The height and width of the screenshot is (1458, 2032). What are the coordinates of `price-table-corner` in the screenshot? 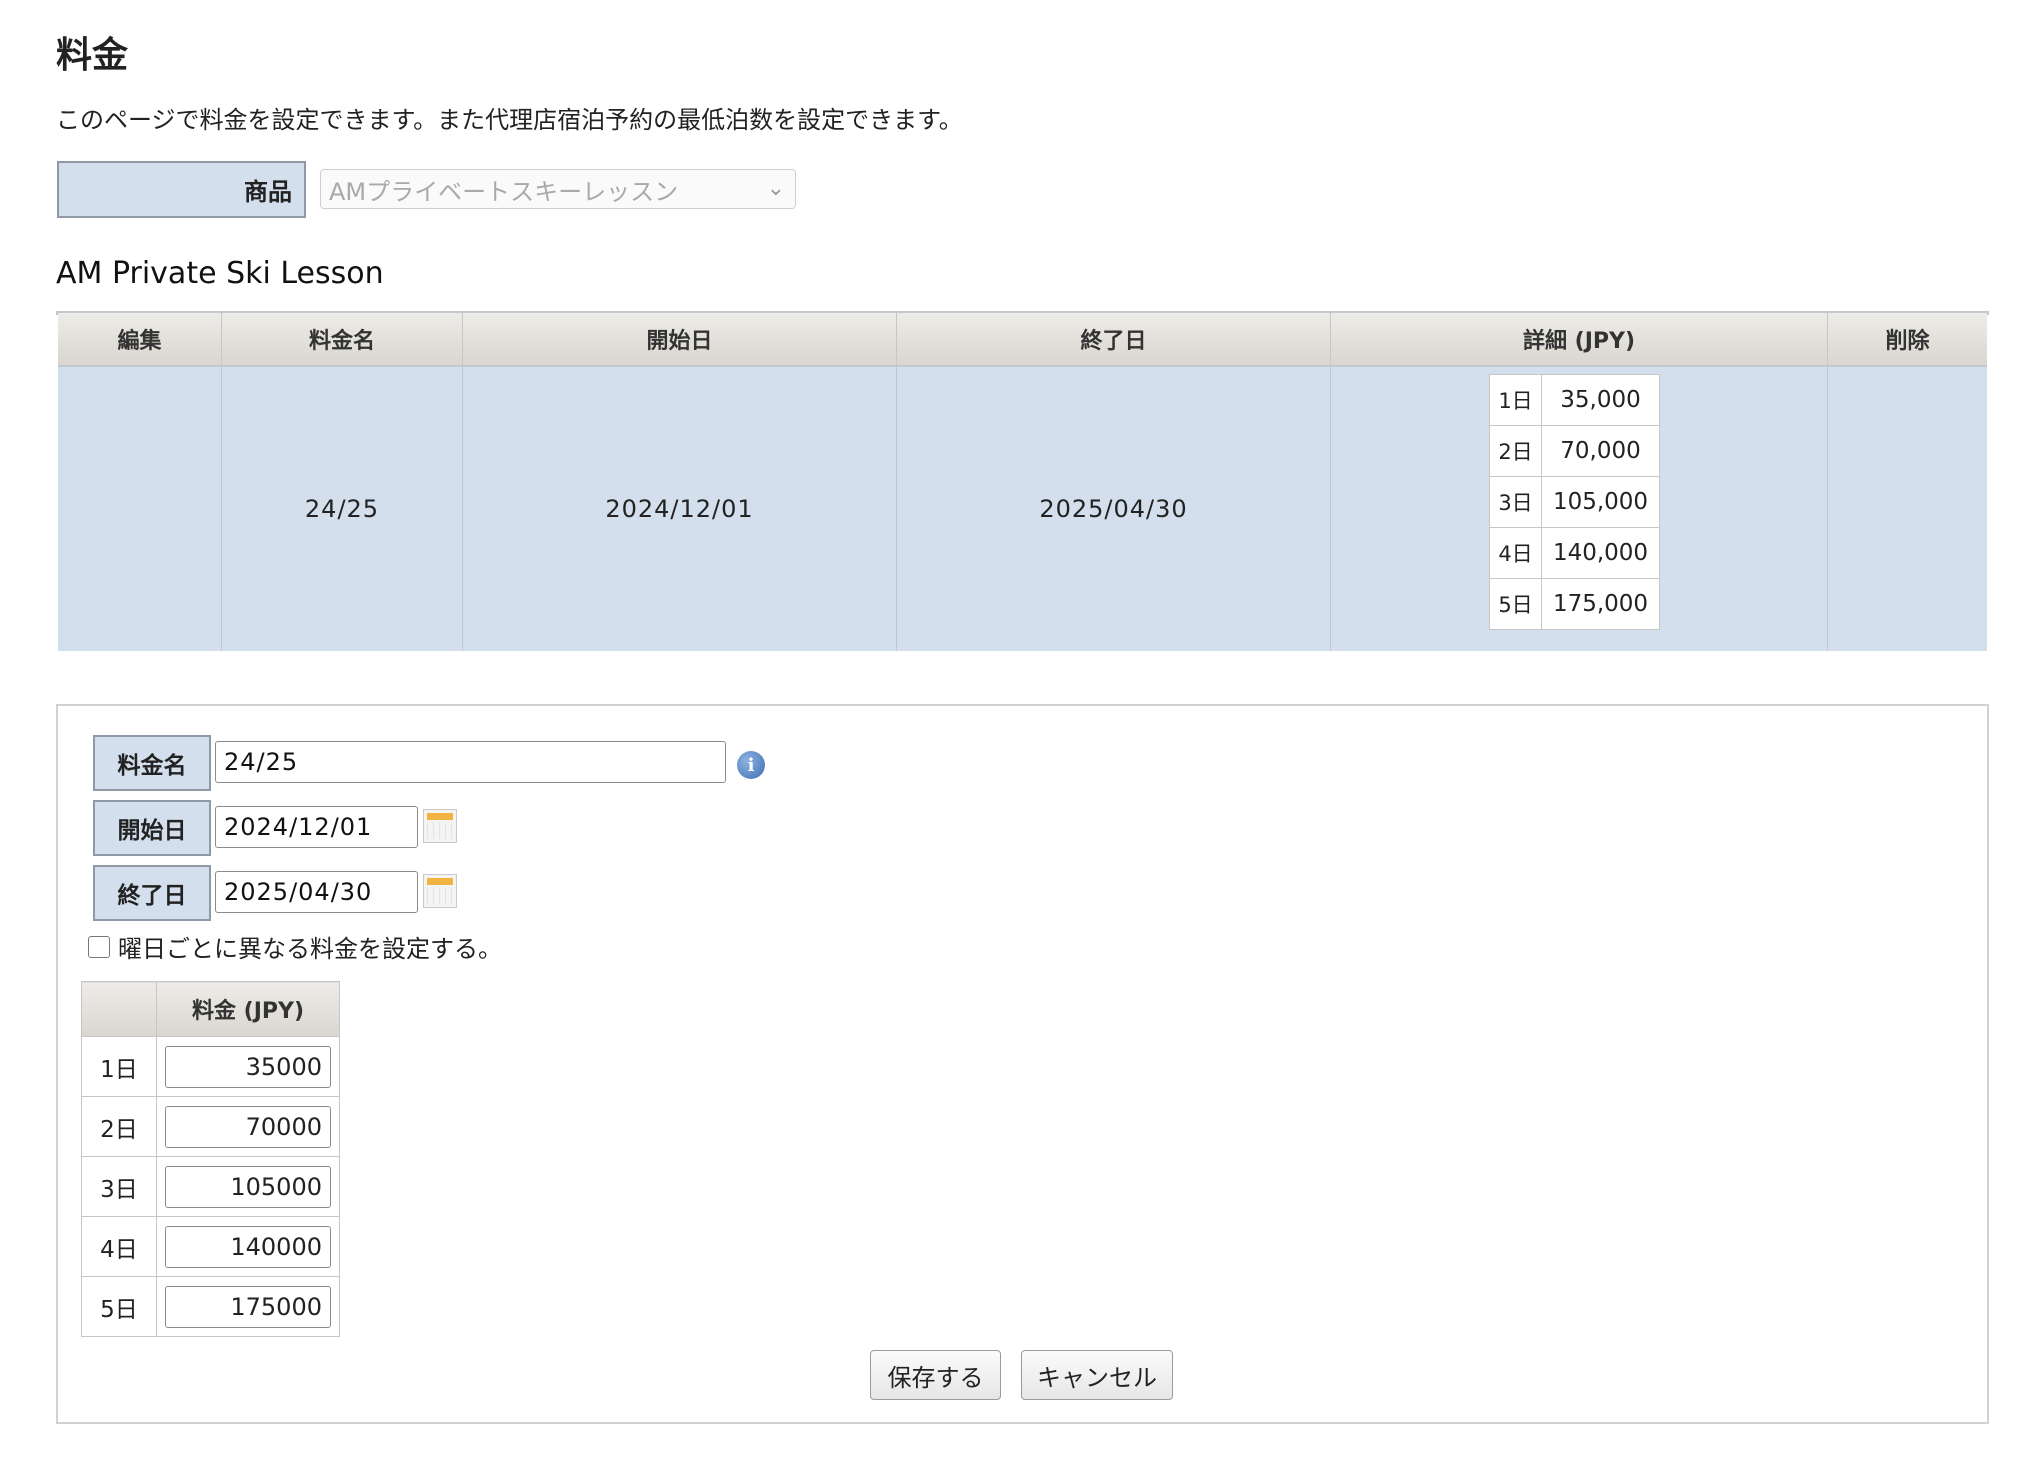 It's located at (119, 1009).